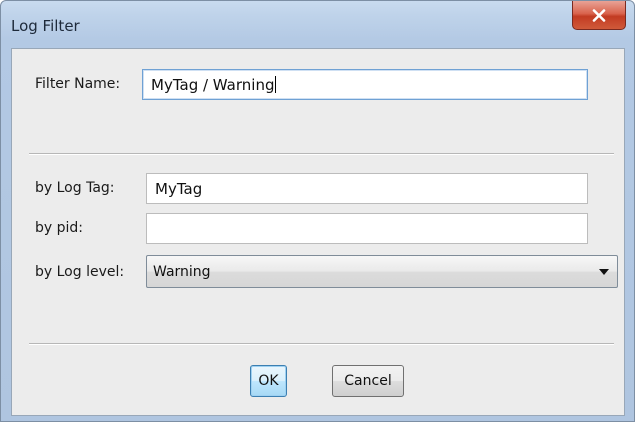 The height and width of the screenshot is (424, 637). I want to click on log-tag-input: MyTag, so click(367, 188).